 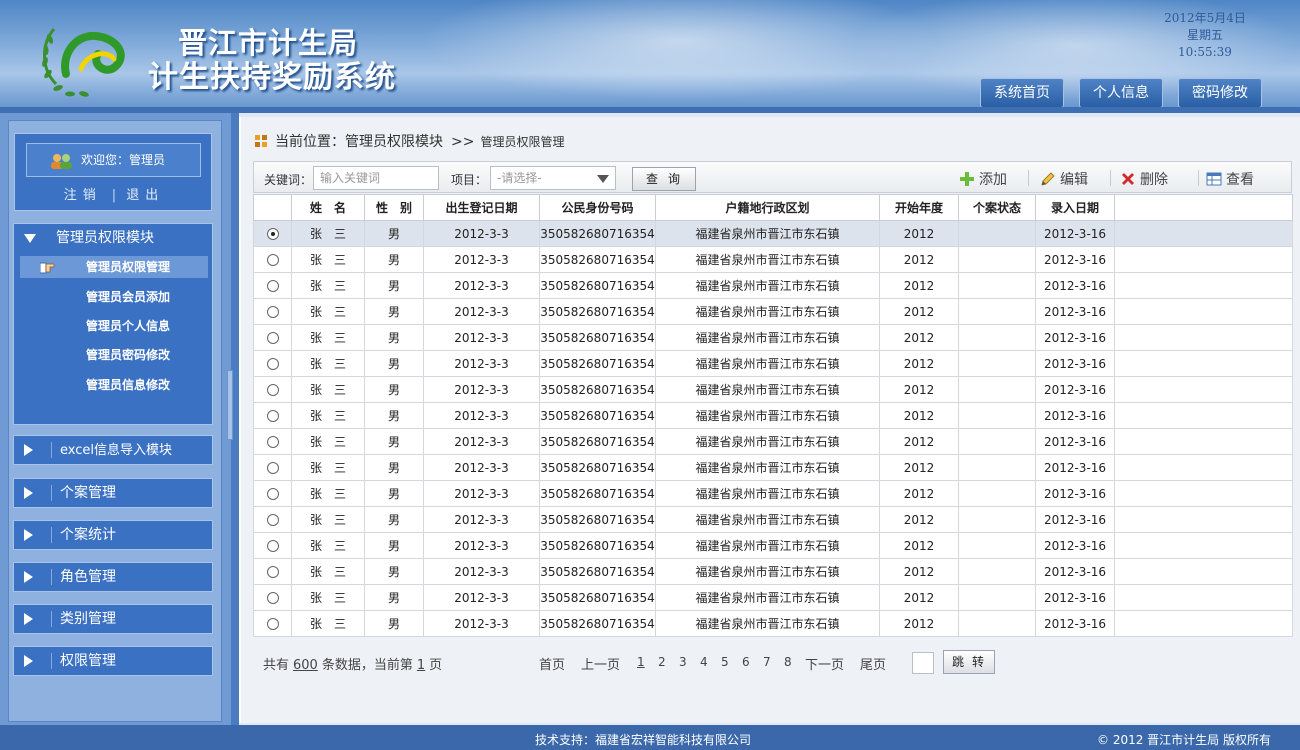 I want to click on project-select: -请选择-, so click(x=553, y=178).